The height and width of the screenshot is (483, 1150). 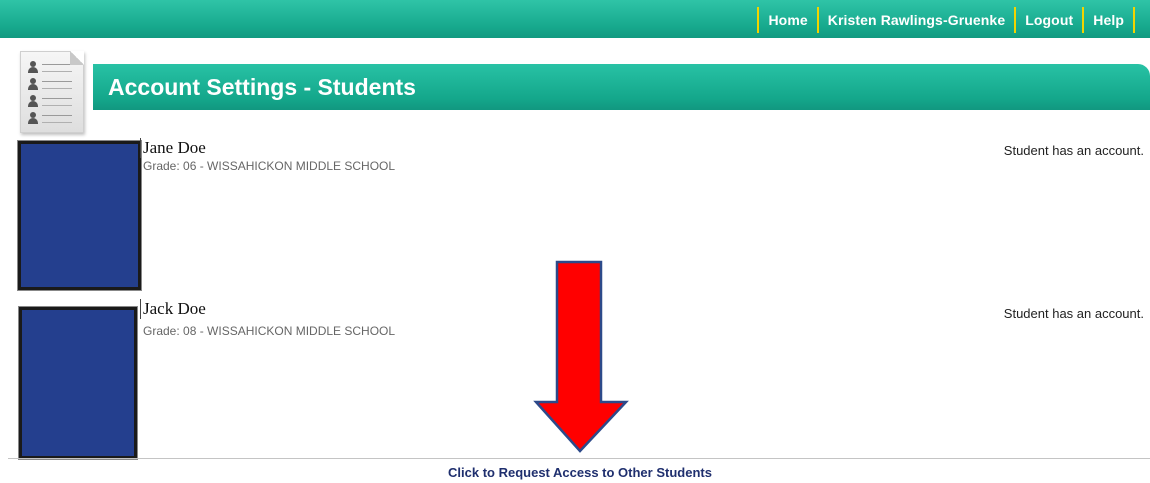 I want to click on nav-user-link: Kristen Rawlings-Gruenke, so click(x=916, y=20).